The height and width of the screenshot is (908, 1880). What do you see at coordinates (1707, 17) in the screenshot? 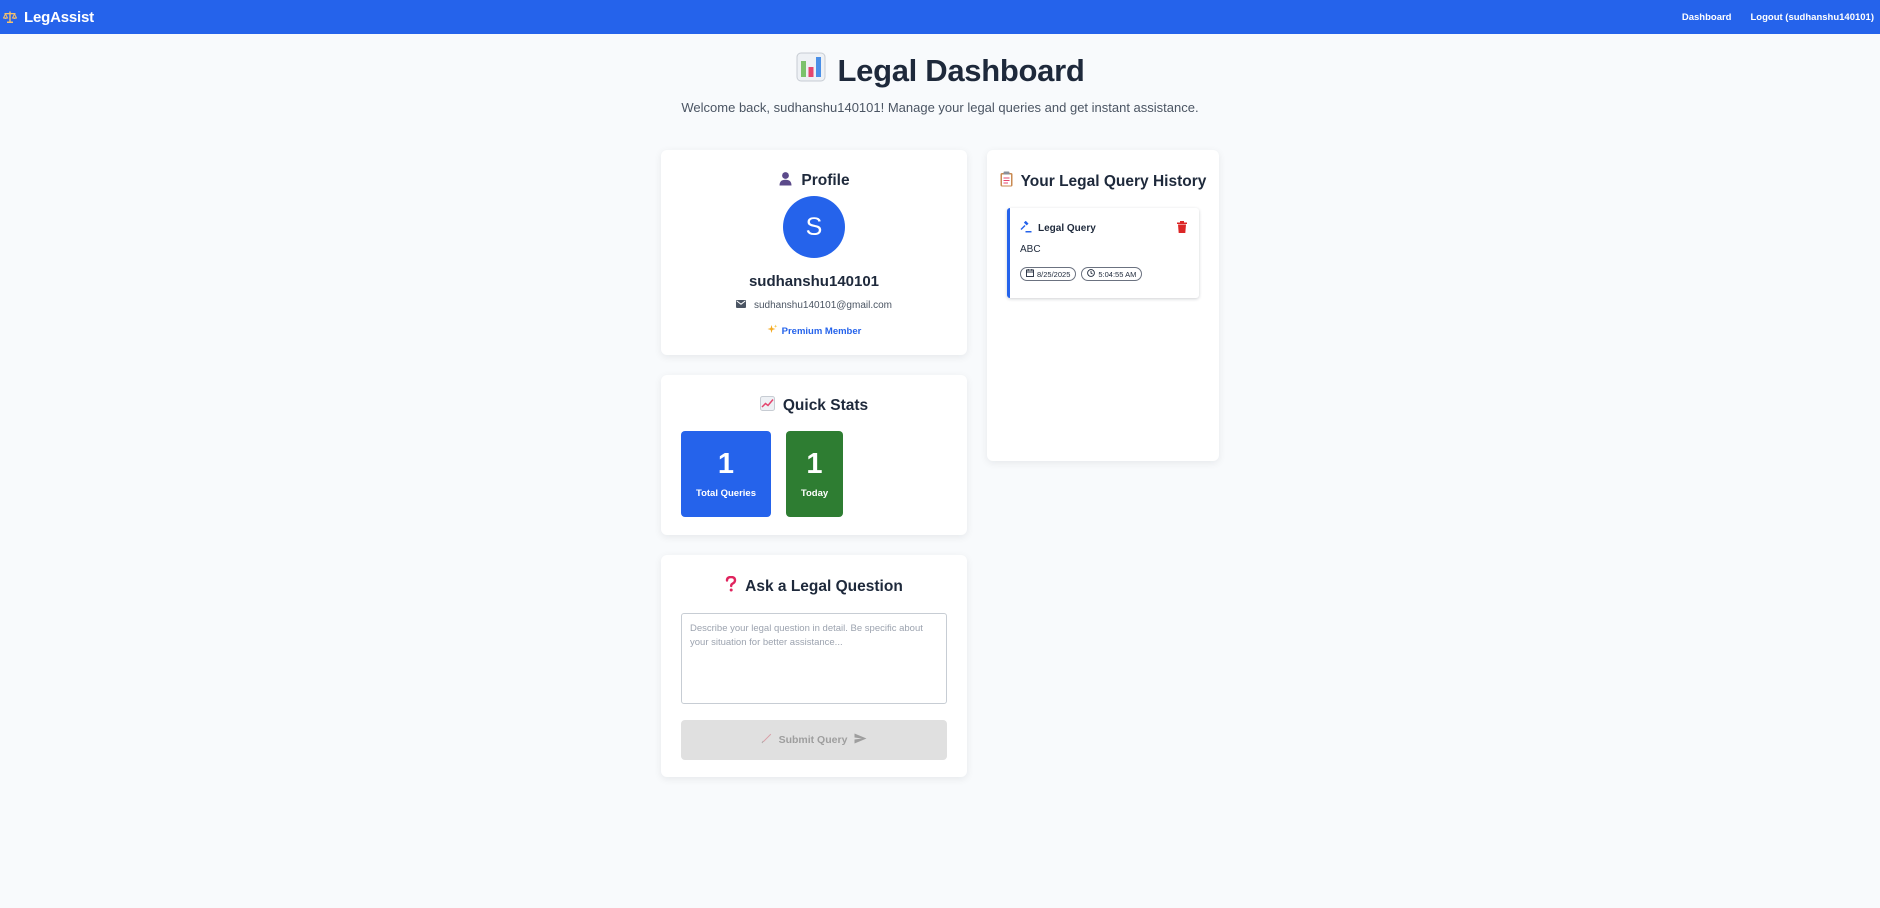
I see `nav-dashboard-link: Dashboard` at bounding box center [1707, 17].